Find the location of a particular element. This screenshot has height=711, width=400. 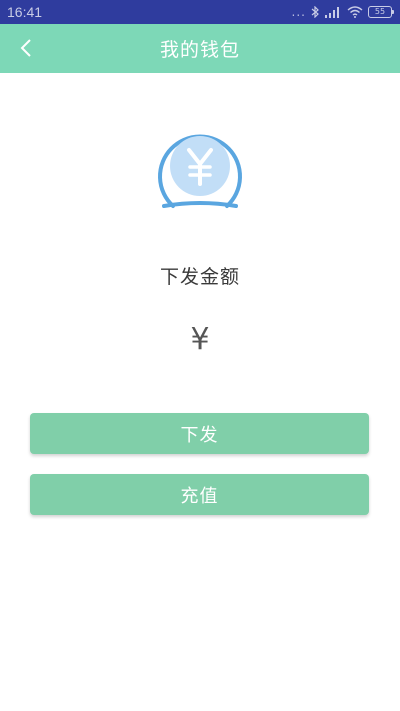

bluetooth-icon is located at coordinates (315, 12).